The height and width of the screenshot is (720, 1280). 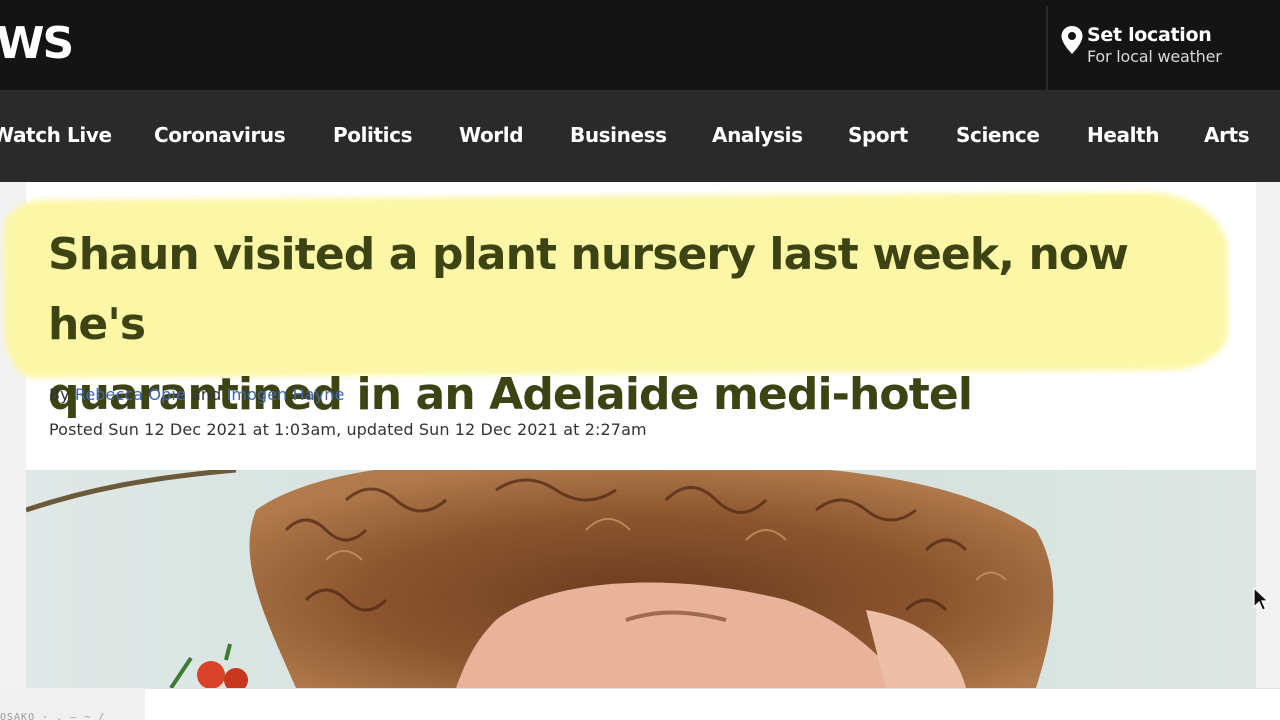 I want to click on nav-item-science: Science, so click(x=998, y=135).